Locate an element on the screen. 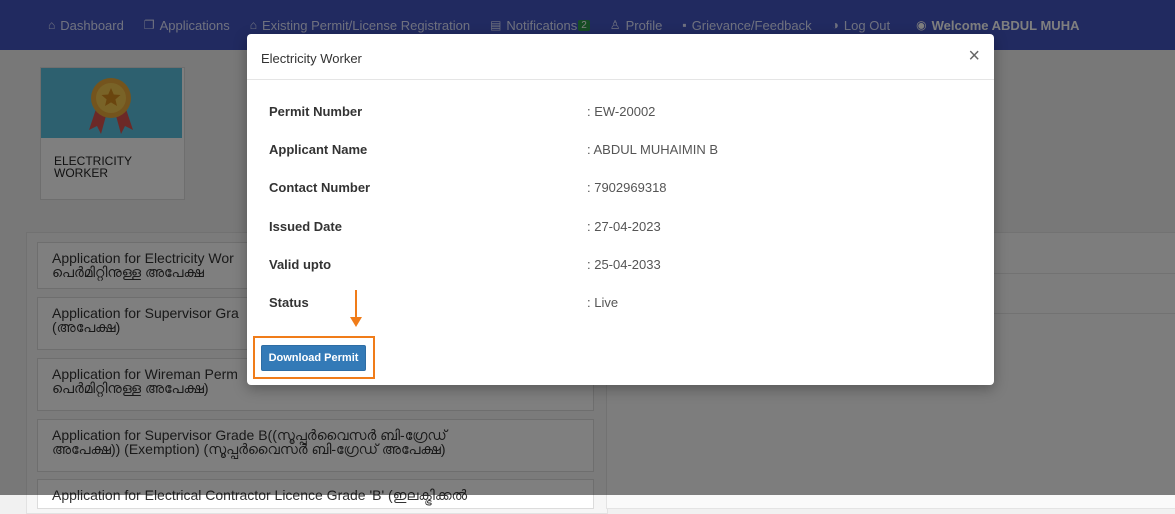 This screenshot has height=514, width=1175. permit-number-value: : EW-20002 is located at coordinates (621, 111).